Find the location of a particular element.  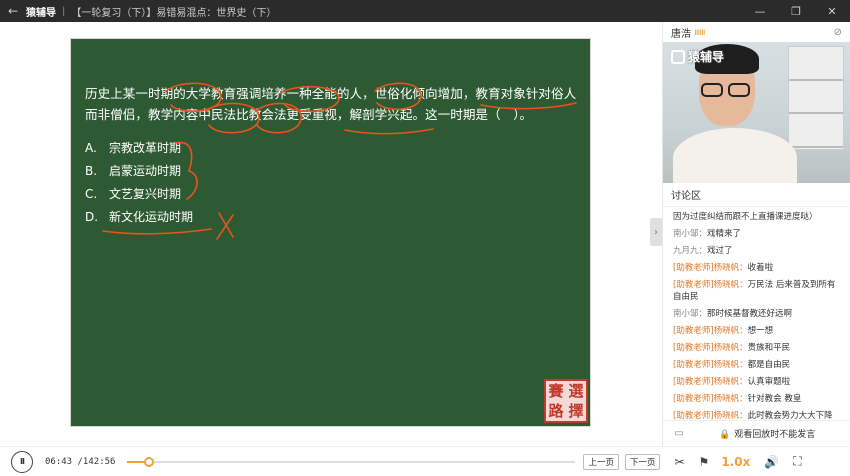

bookshelf is located at coordinates (816, 98).